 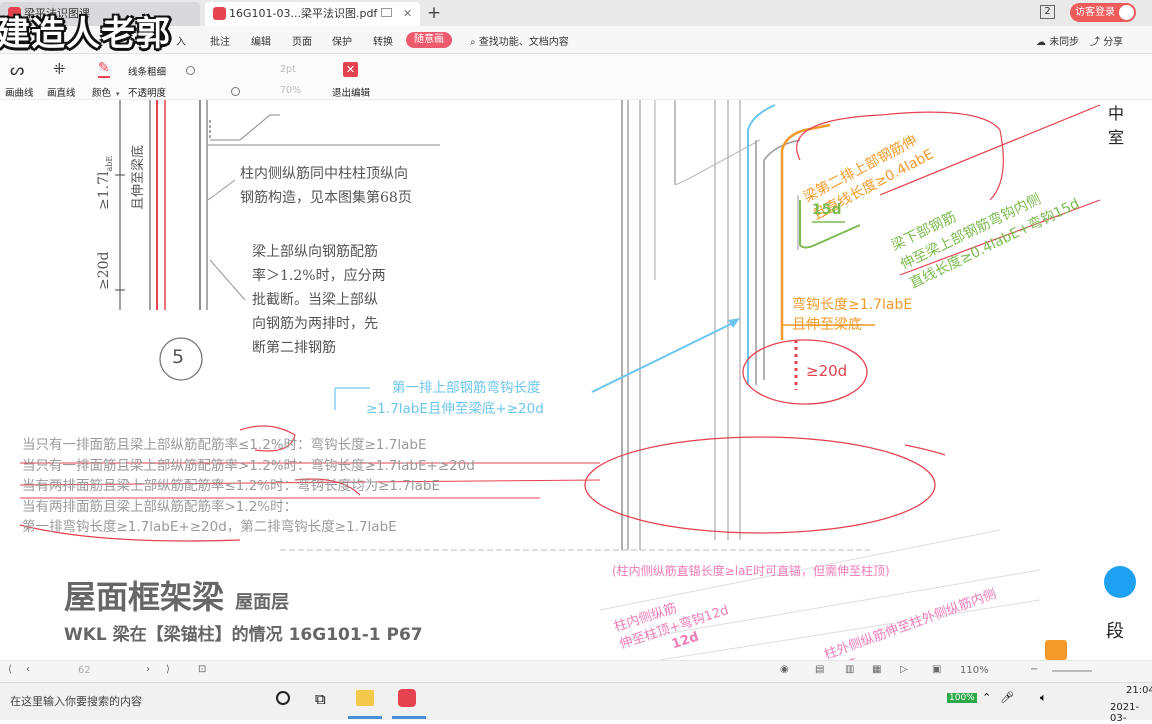 I want to click on eye-icon: ◉, so click(x=784, y=669).